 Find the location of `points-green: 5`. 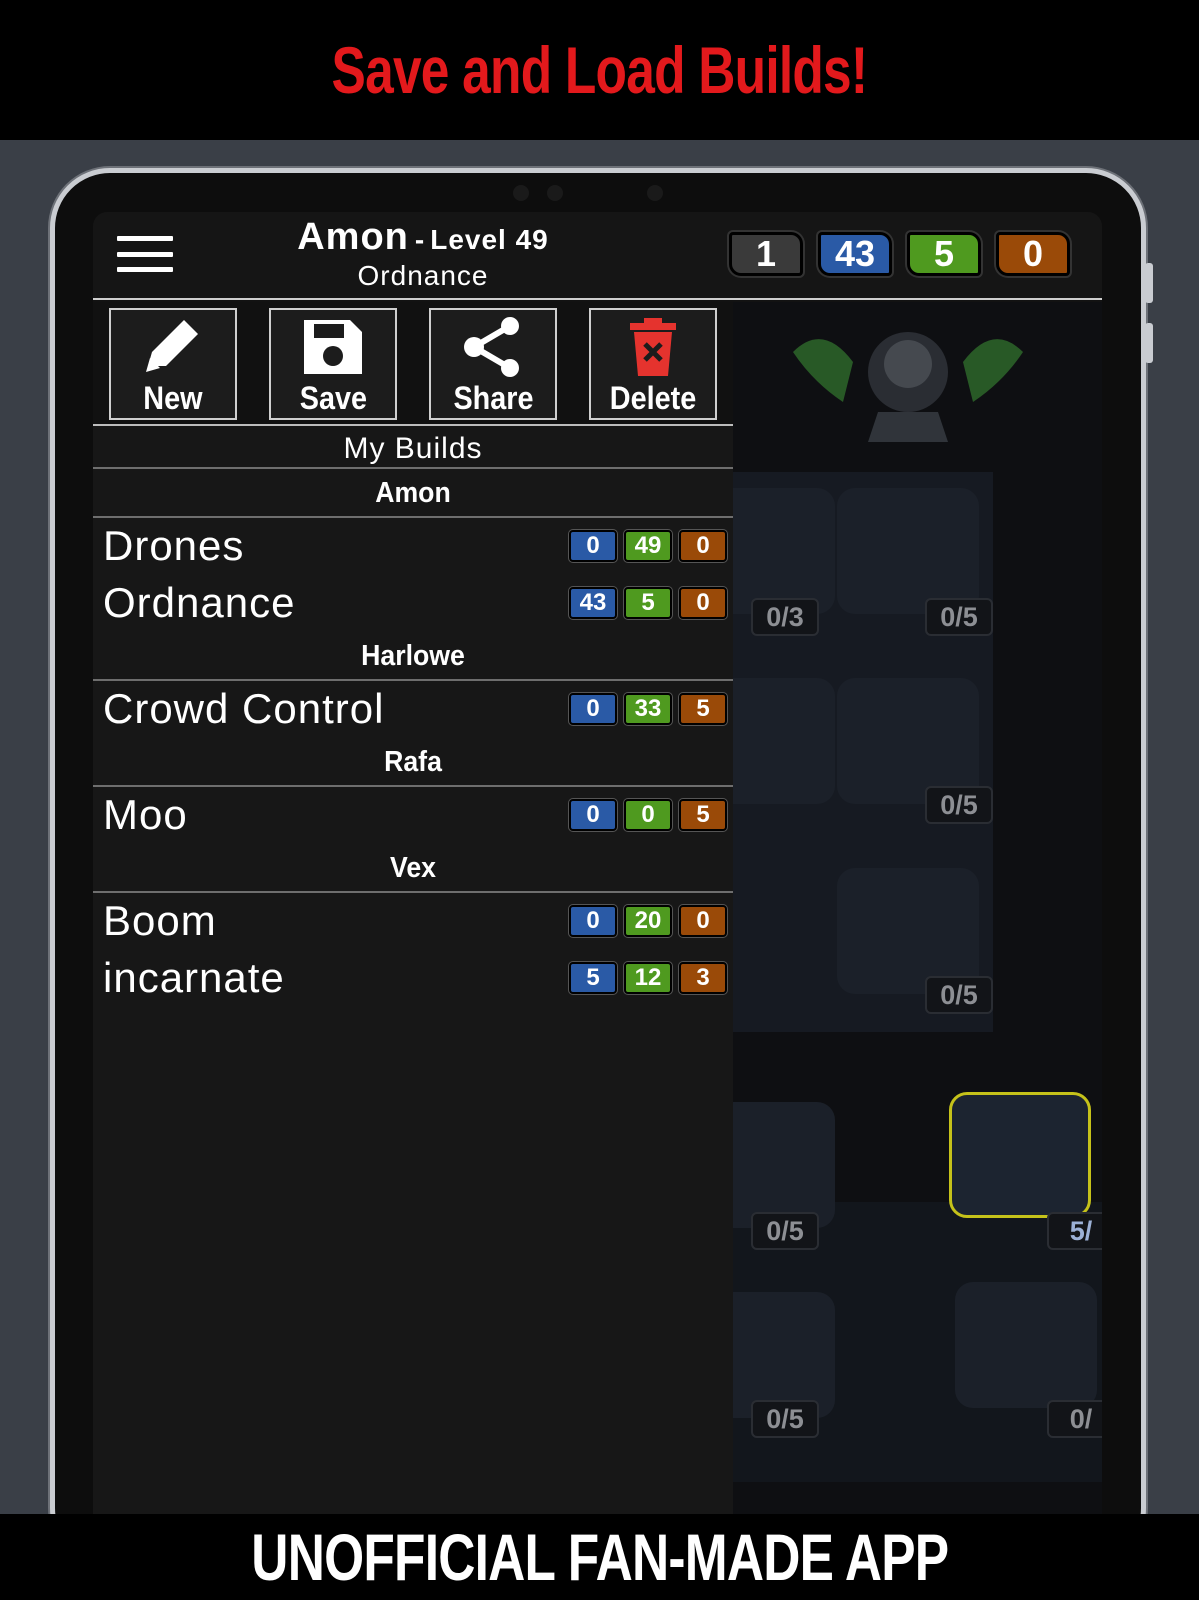

points-green: 5 is located at coordinates (944, 254).